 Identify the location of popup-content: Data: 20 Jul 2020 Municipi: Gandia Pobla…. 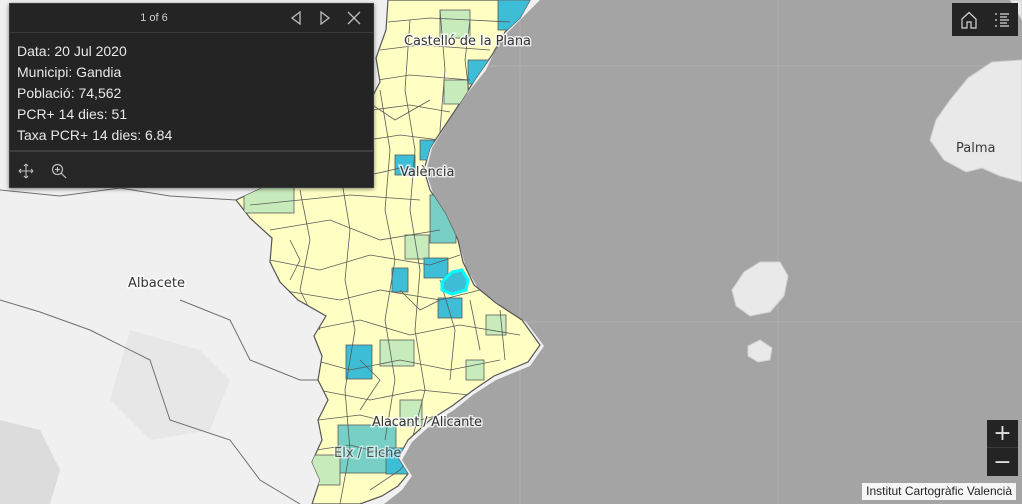
(191, 89).